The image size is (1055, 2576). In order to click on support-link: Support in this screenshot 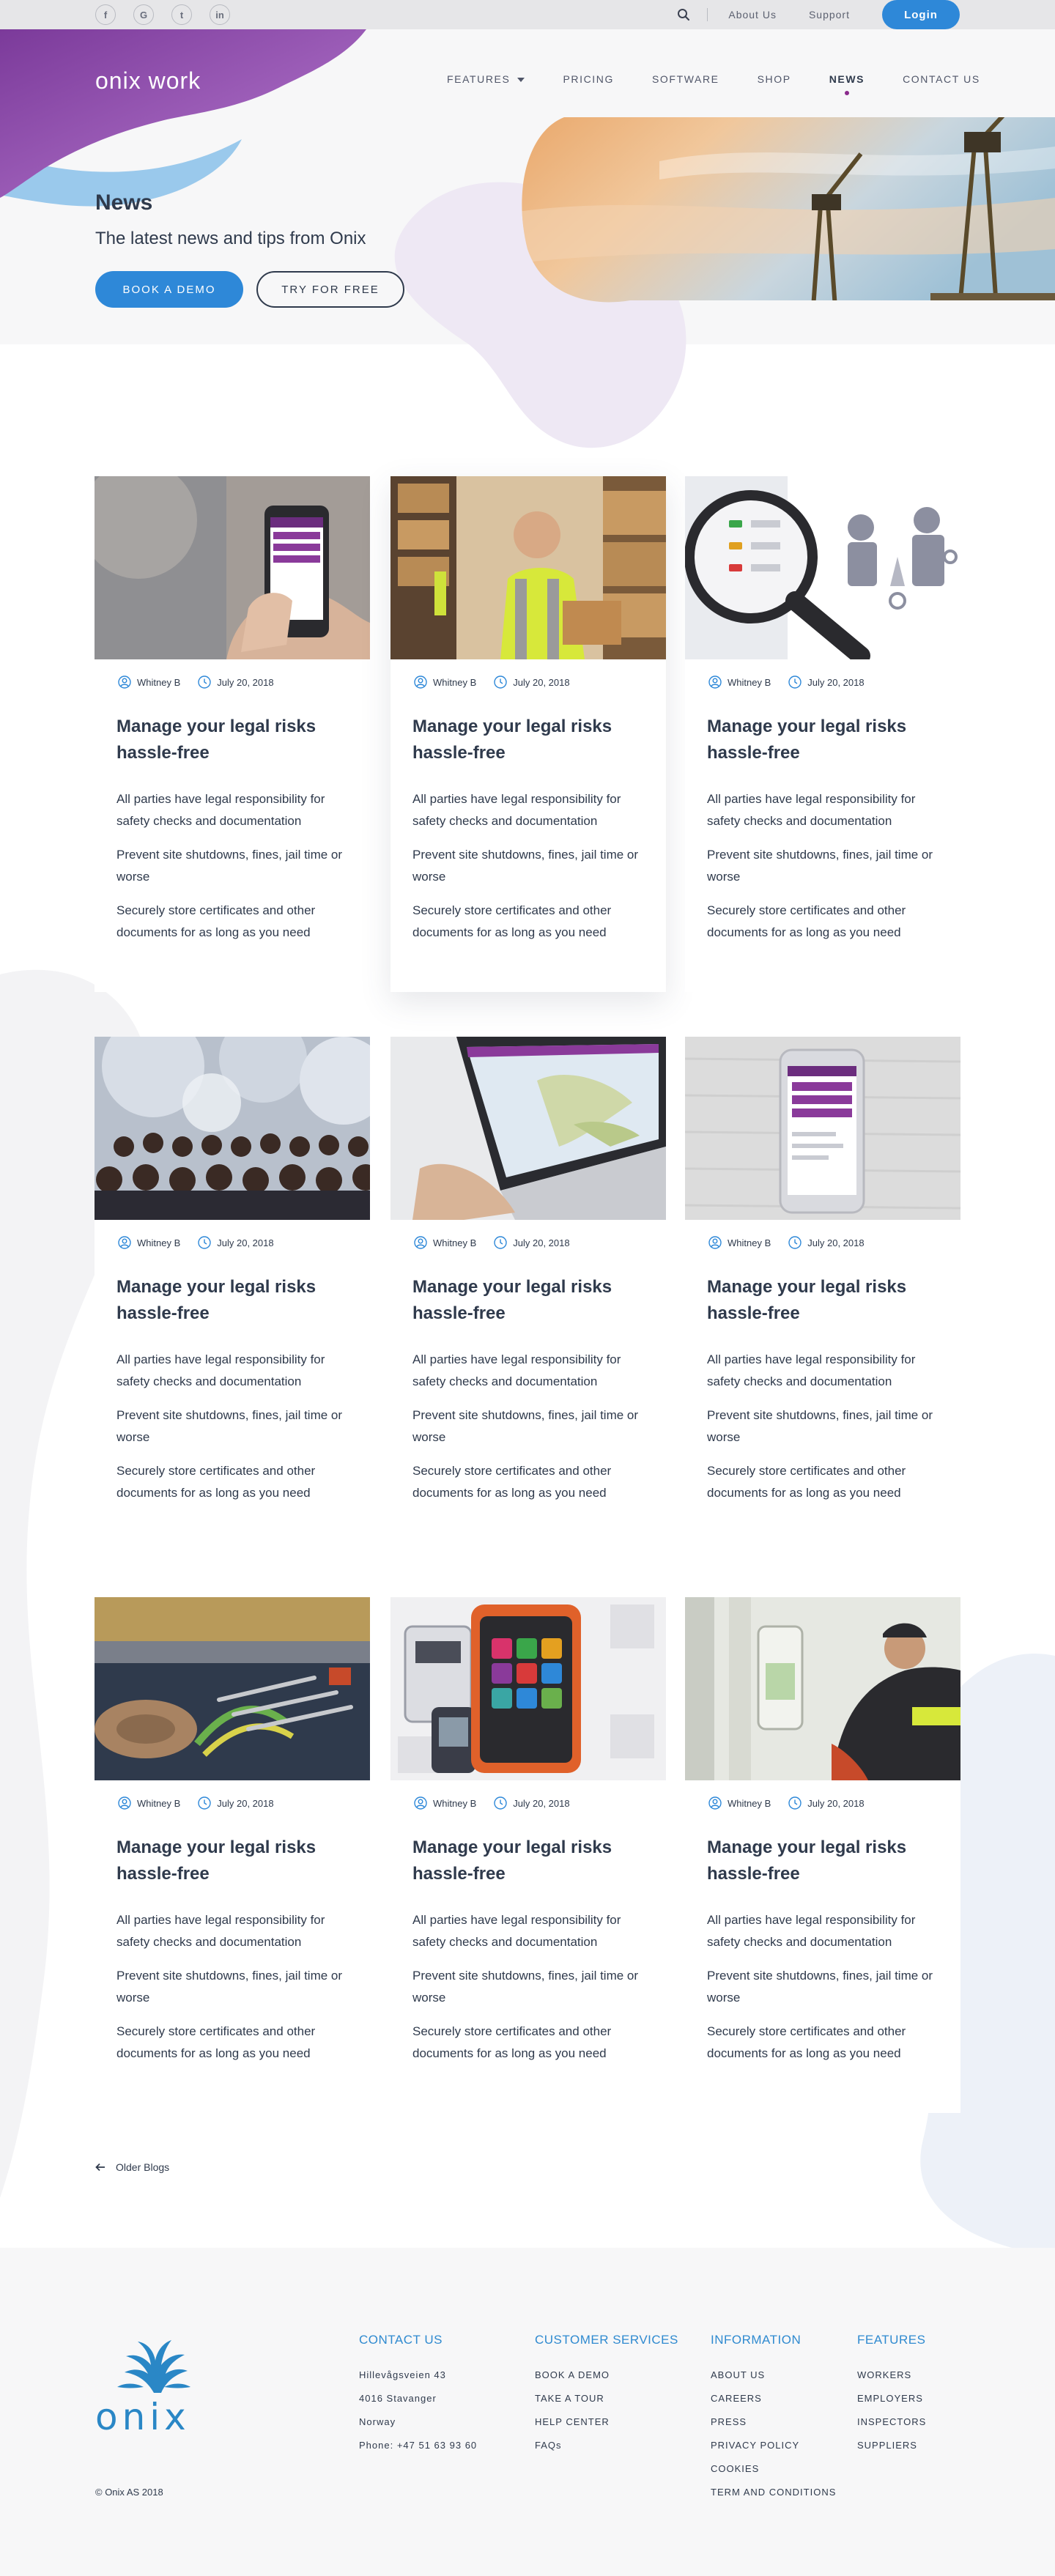, I will do `click(830, 15)`.